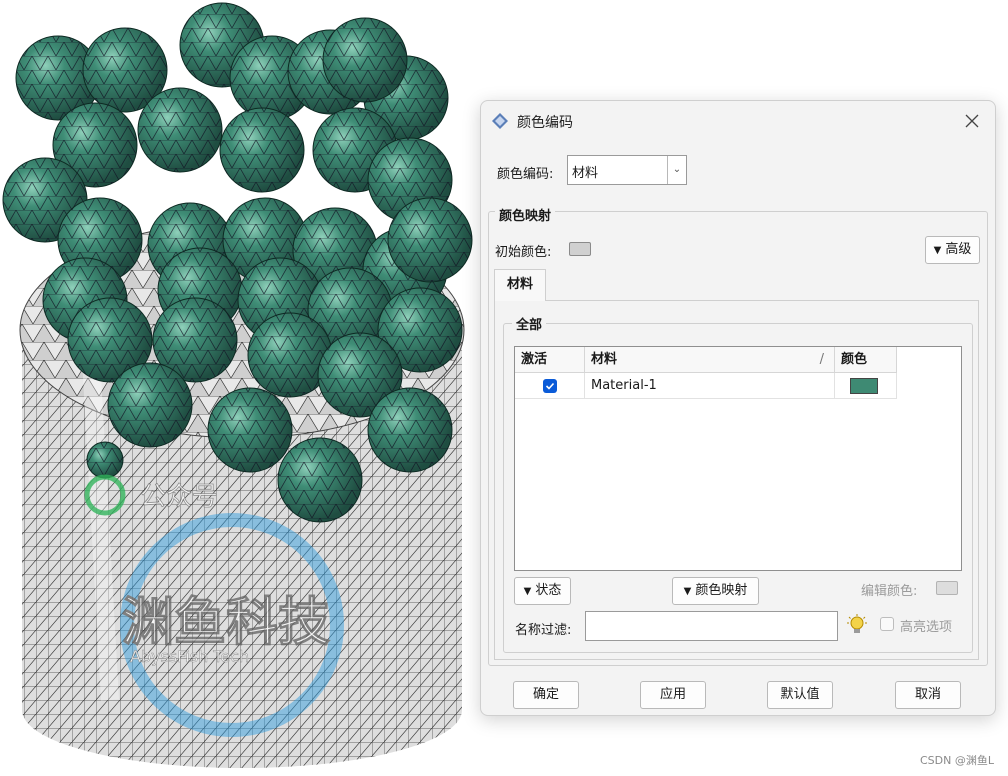  I want to click on cancel-button: 取消, so click(928, 695).